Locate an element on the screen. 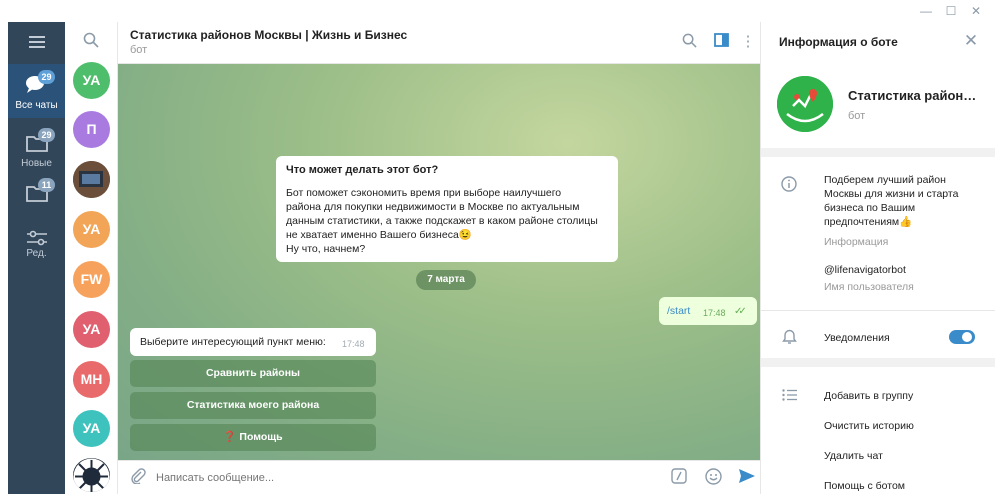 This screenshot has height=500, width=1000. emoji-icon is located at coordinates (713, 478).